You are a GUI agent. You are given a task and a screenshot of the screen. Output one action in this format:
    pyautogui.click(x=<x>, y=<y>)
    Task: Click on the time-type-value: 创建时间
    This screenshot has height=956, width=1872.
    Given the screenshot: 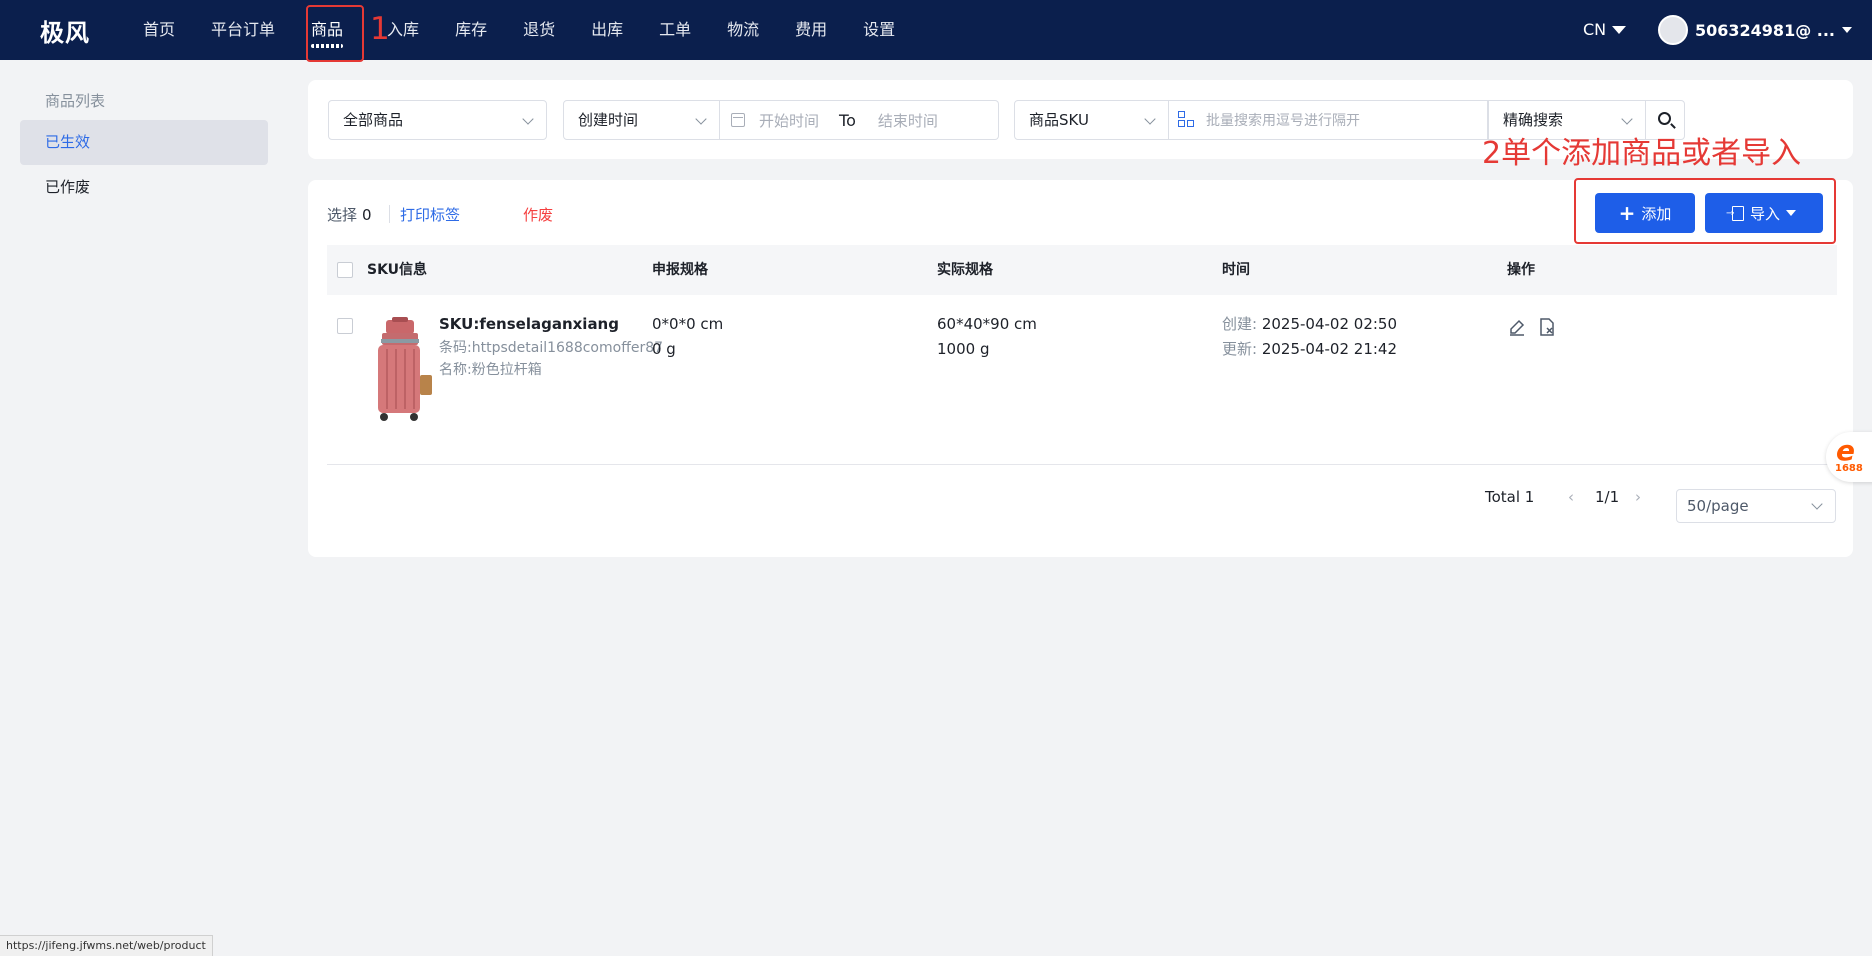 What is the action you would take?
    pyautogui.click(x=608, y=120)
    